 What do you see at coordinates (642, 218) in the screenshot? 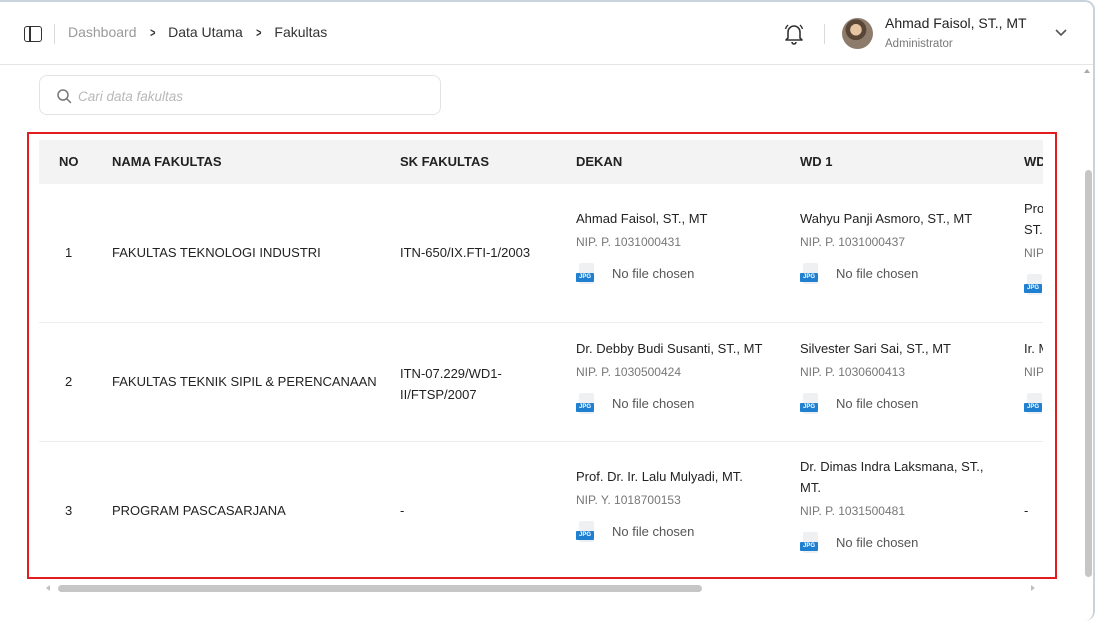
I see `dekan-name: Ahmad Faisol, ST., MT` at bounding box center [642, 218].